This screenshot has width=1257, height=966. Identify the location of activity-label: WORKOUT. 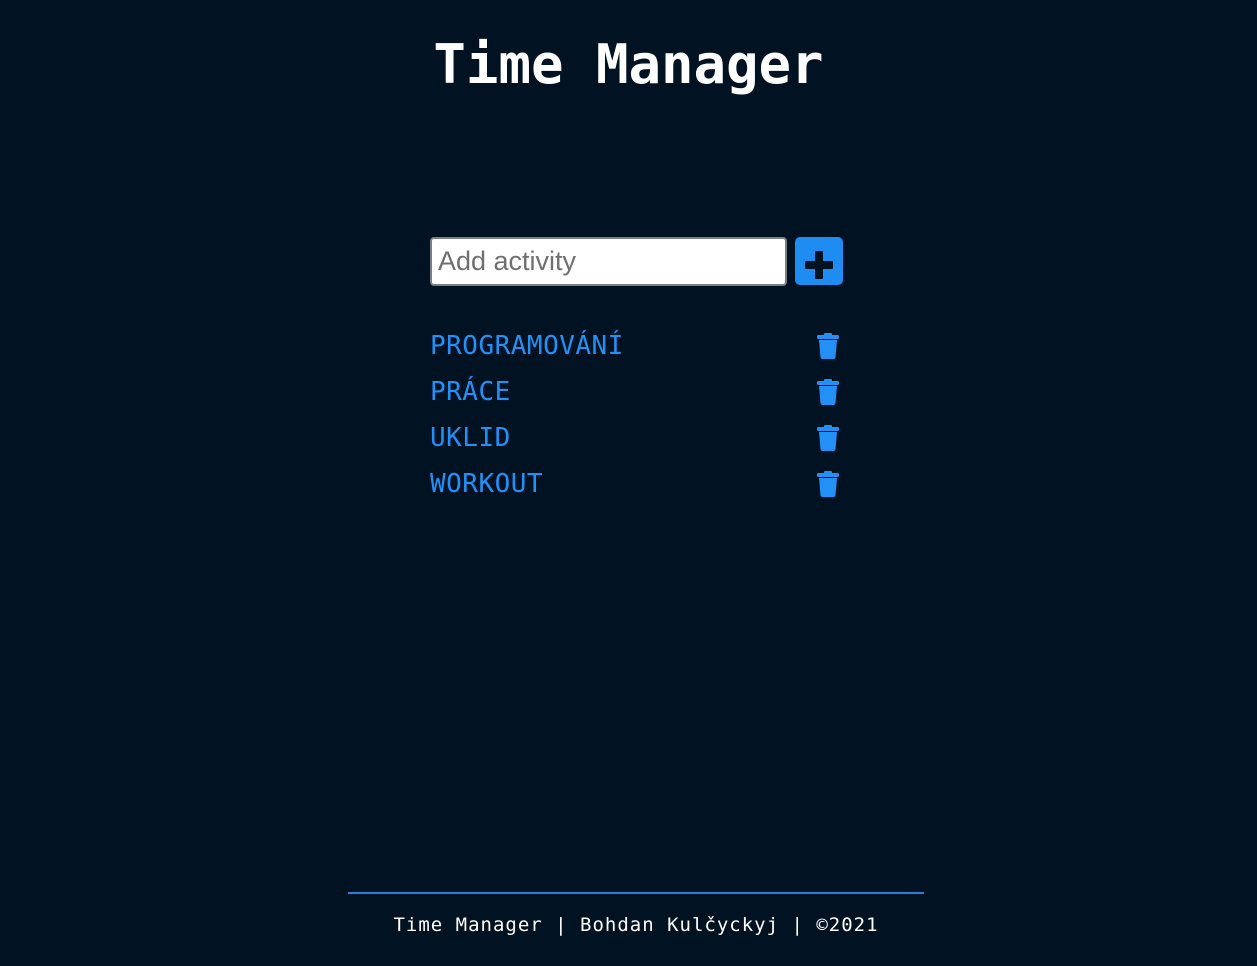
(486, 484).